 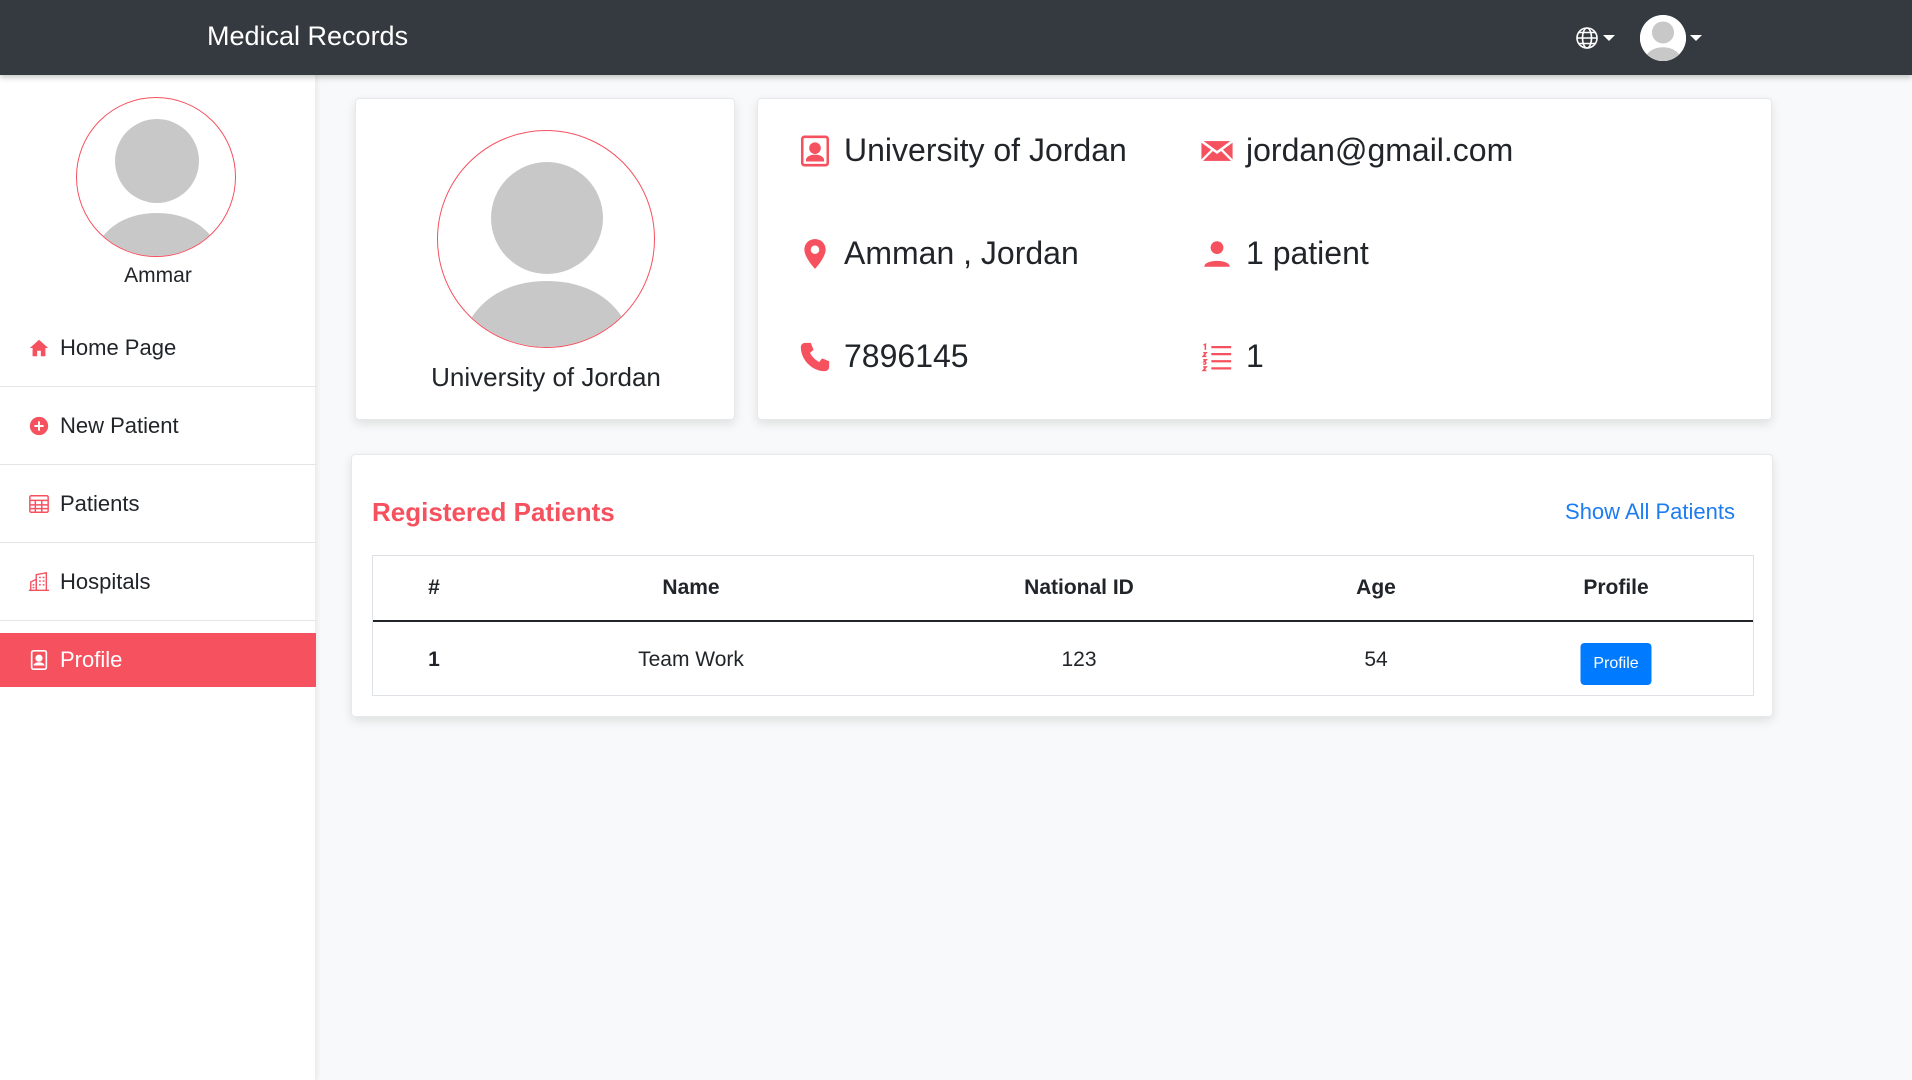 I want to click on sidebar-item-label: Patients, so click(x=100, y=503).